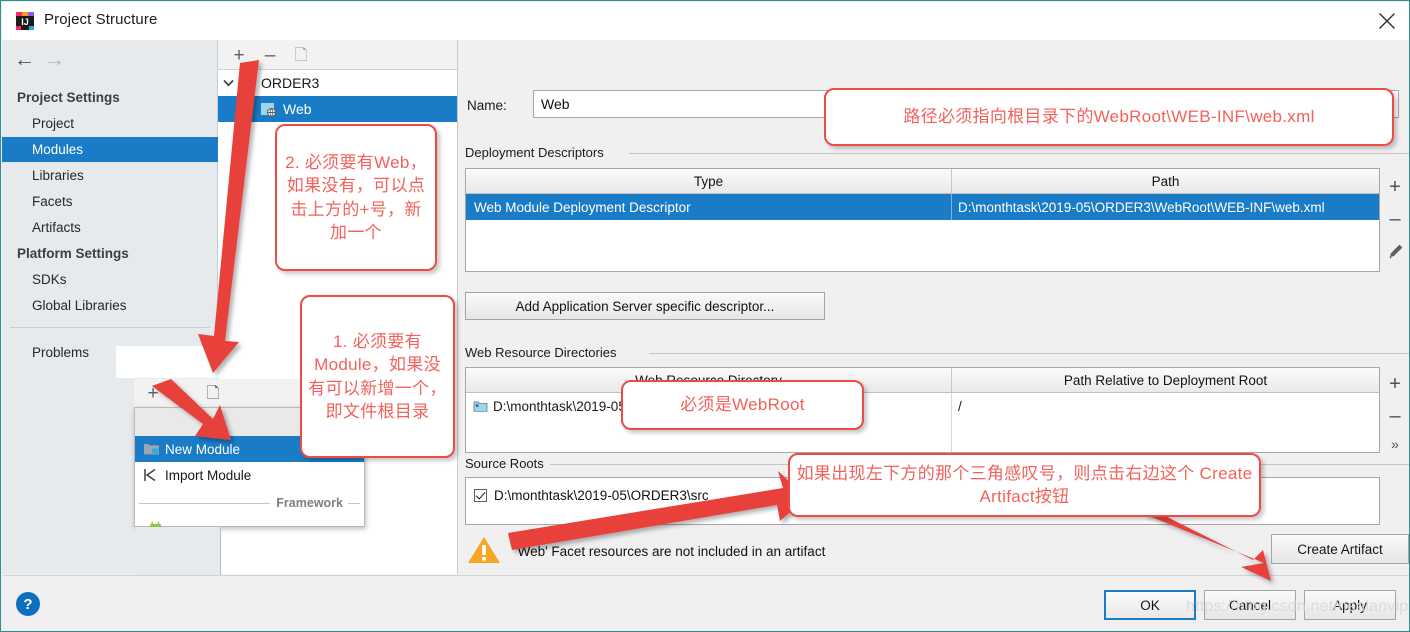 The height and width of the screenshot is (632, 1410). Describe the element at coordinates (1165, 380) in the screenshot. I see `column-header-path-relative: Path Relative to Deployment Root` at that location.